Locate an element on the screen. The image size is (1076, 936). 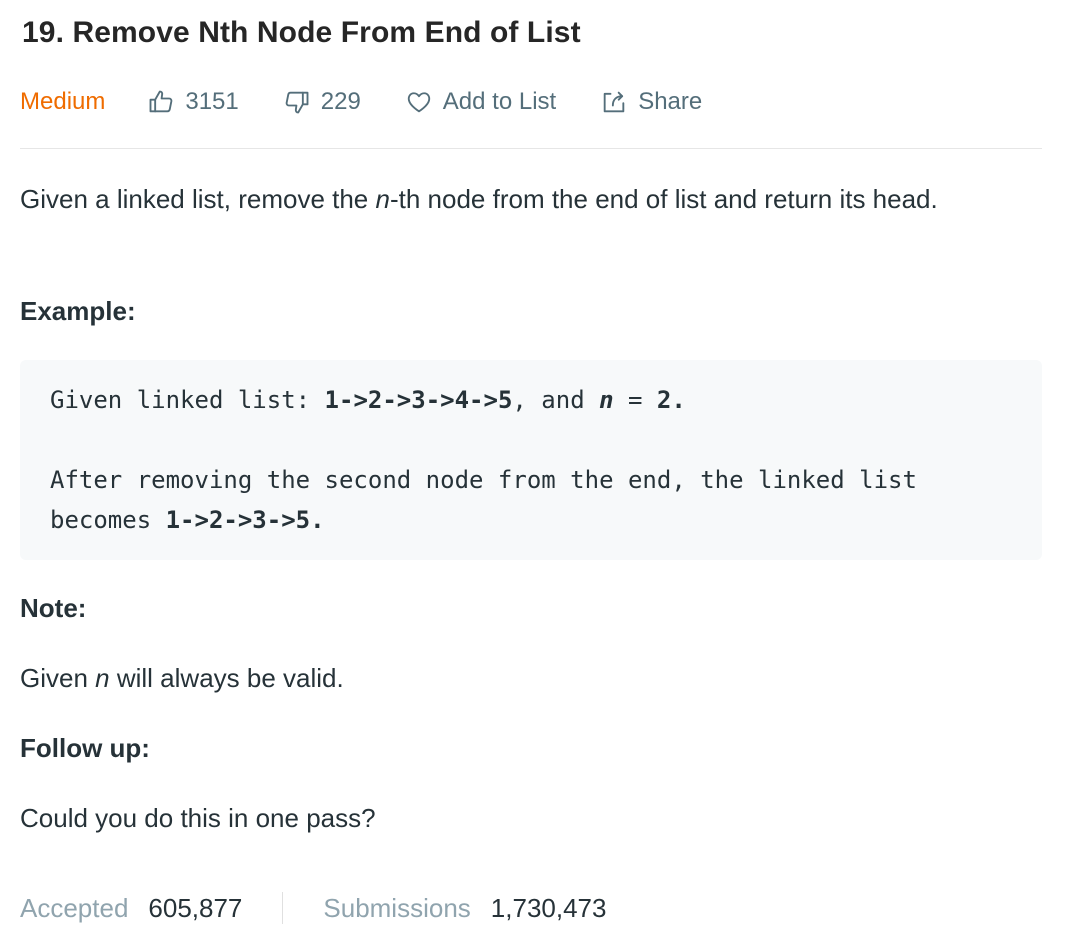
dislikes-count: 229 is located at coordinates (340, 101).